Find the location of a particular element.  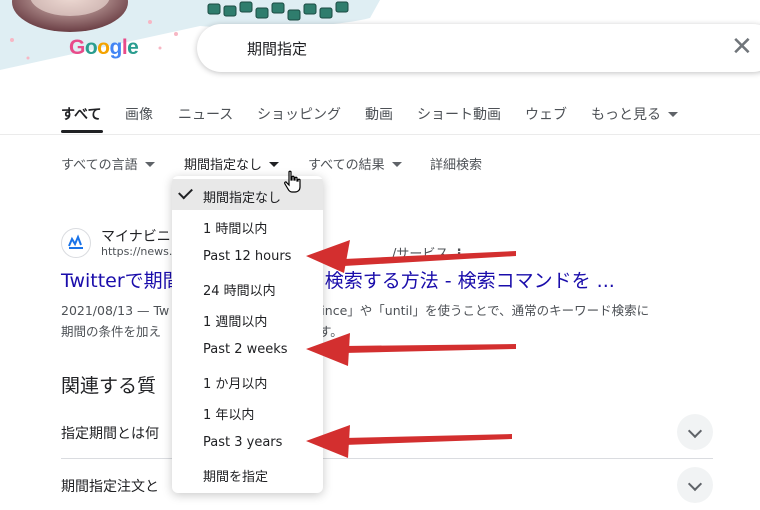

hand-pointer-icon is located at coordinates (292, 181).